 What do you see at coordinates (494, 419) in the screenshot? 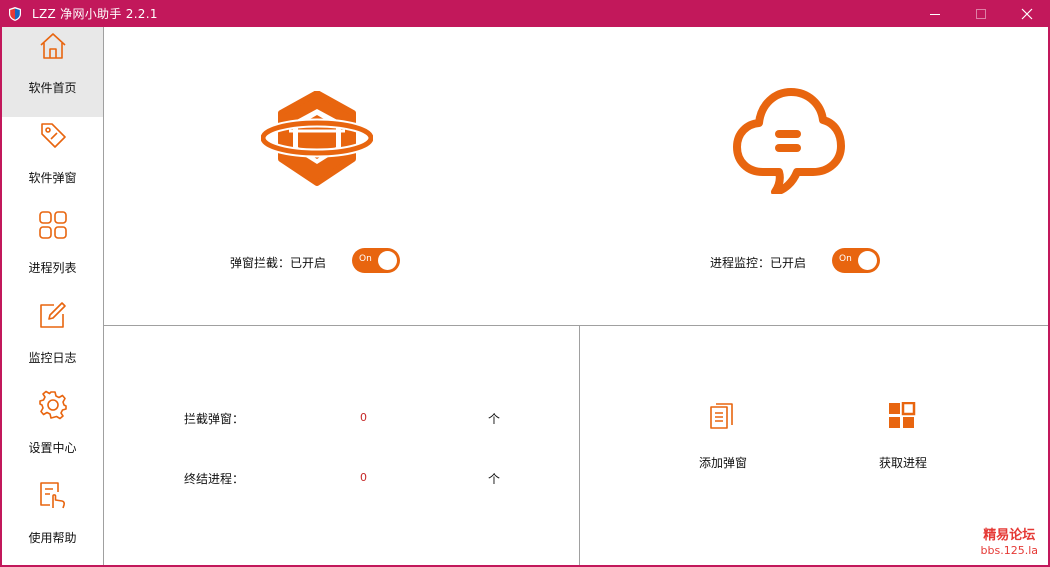
I see `blocked-popups-unit: 个` at bounding box center [494, 419].